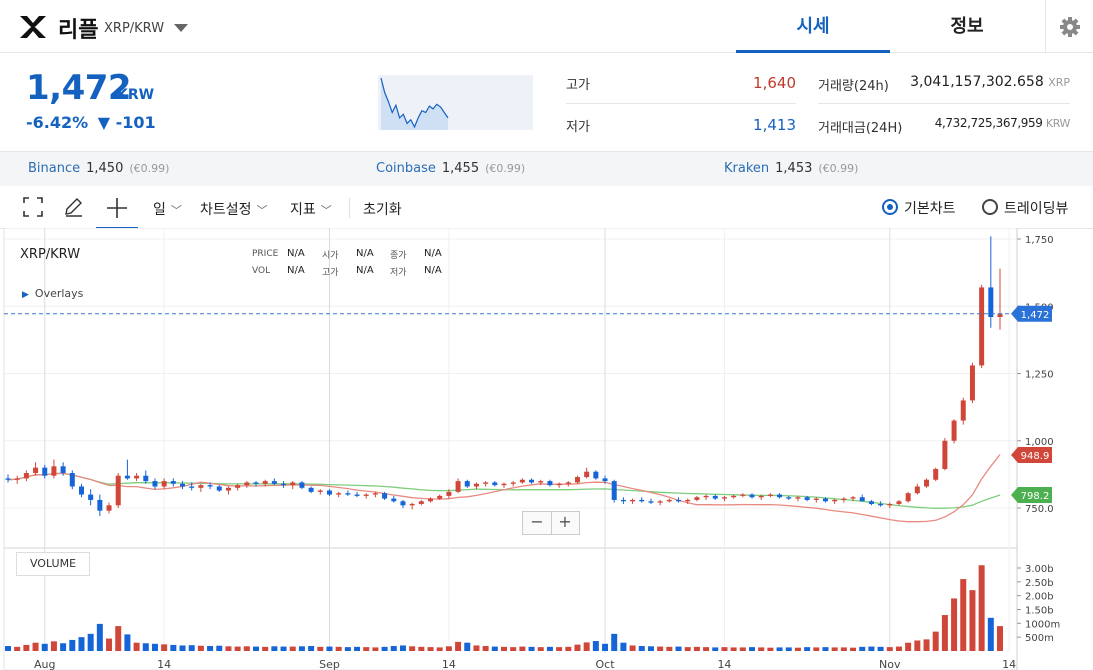 The width and height of the screenshot is (1093, 670). Describe the element at coordinates (44, 664) in the screenshot. I see `time-tick-label: Aug` at that location.